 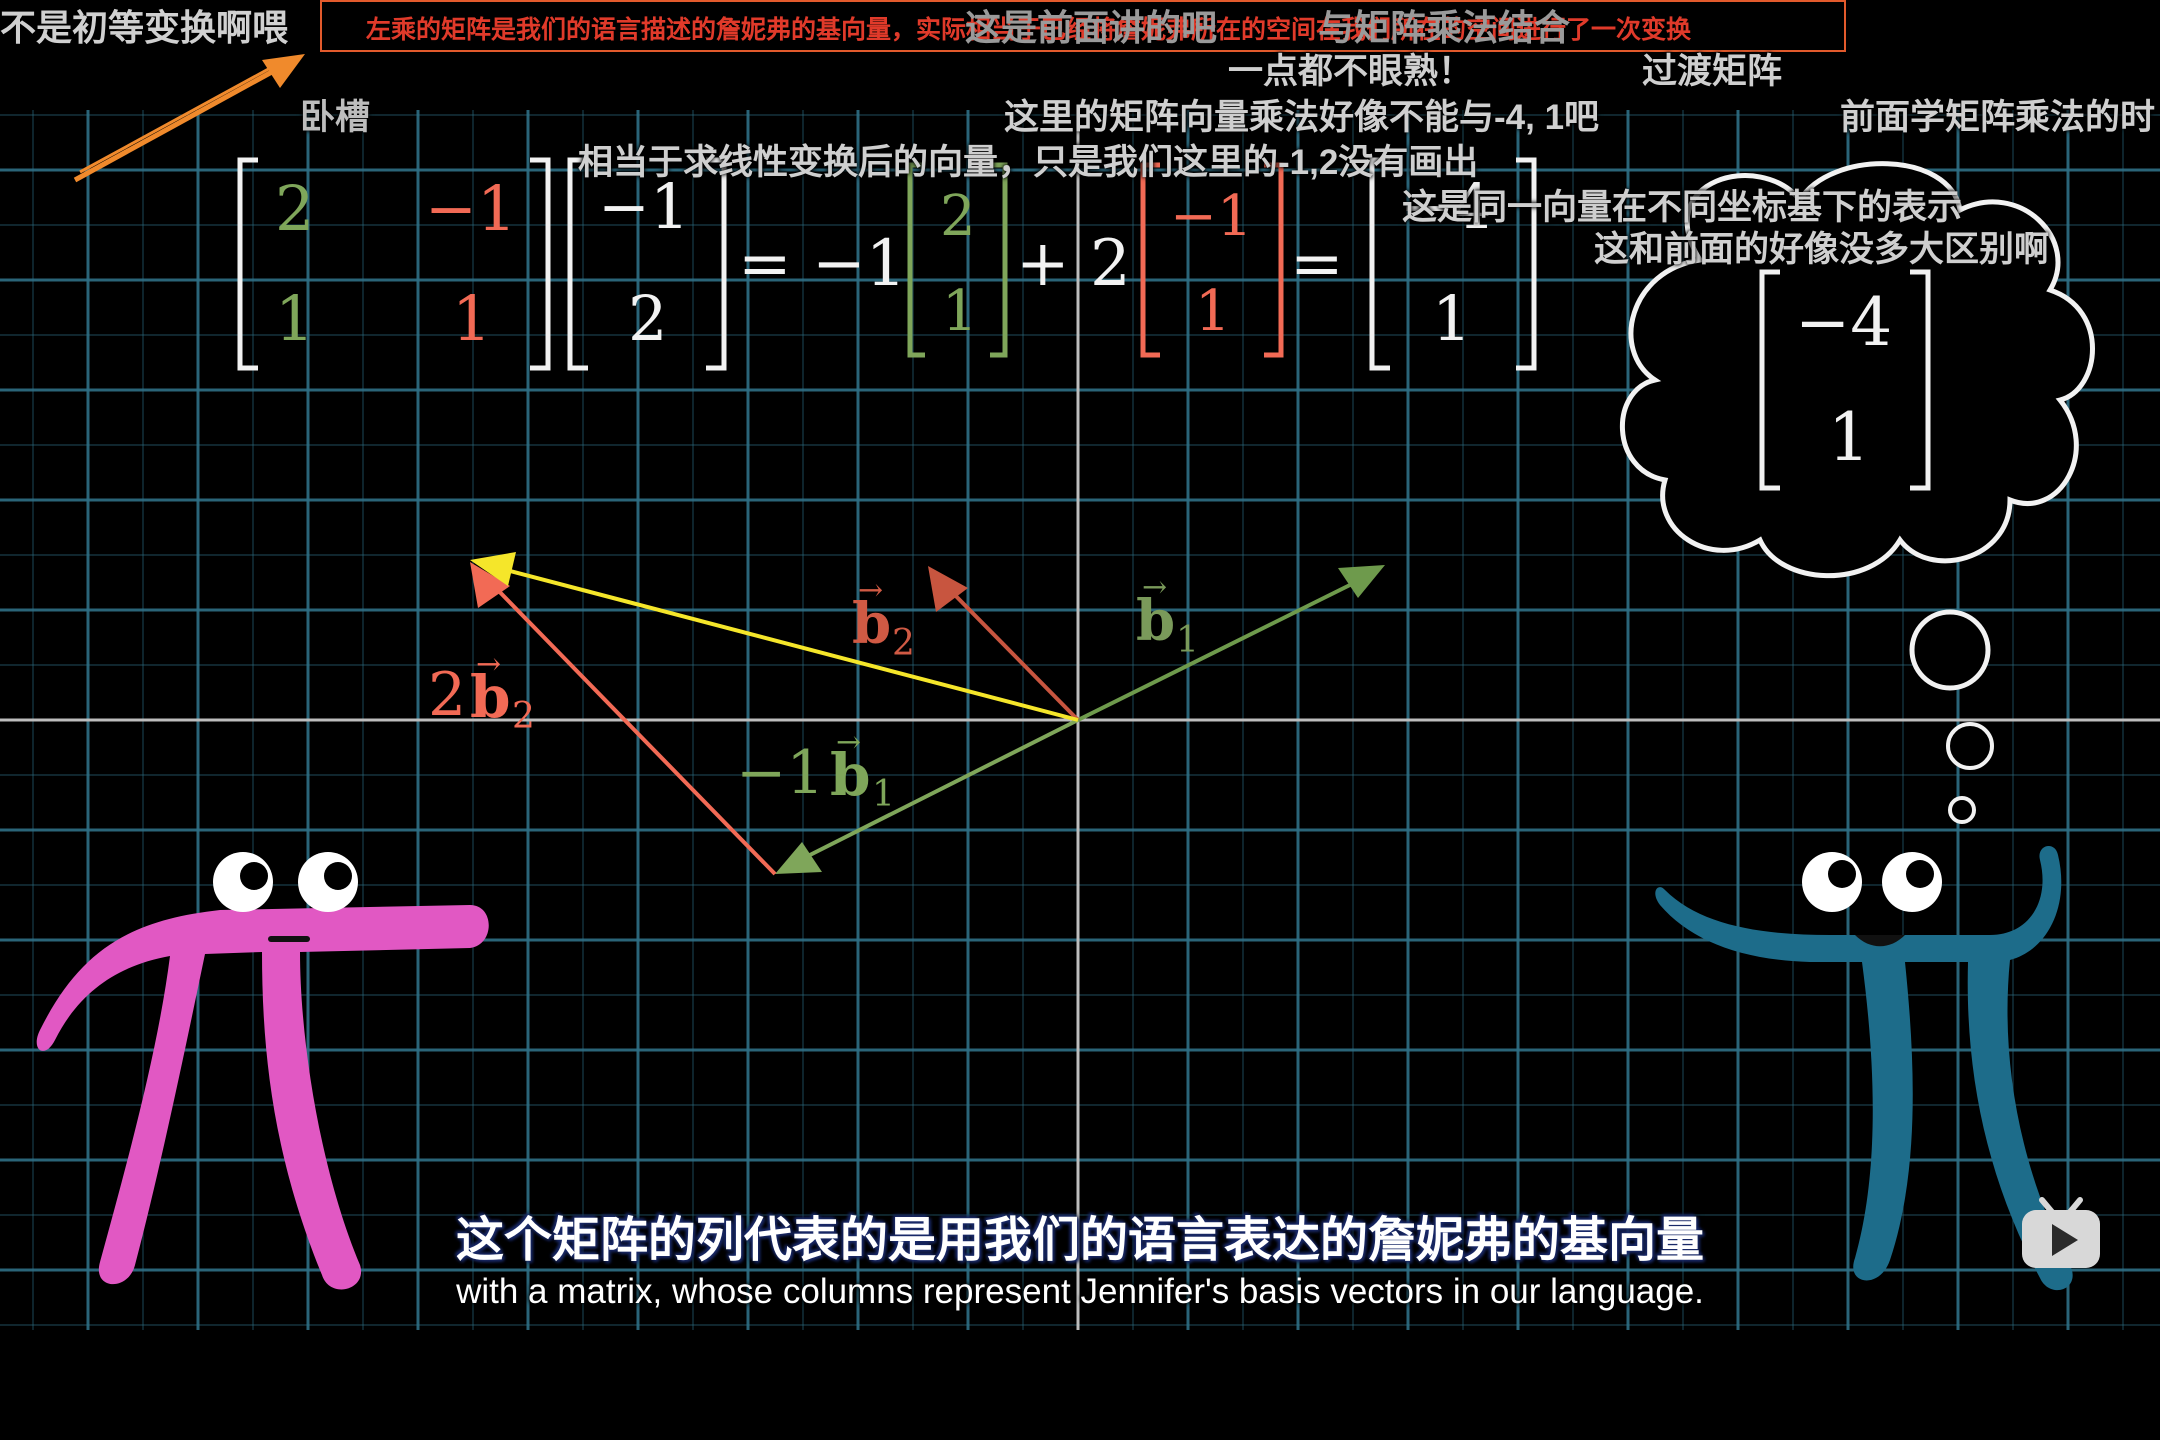 I want to click on play-icon, so click(x=2061, y=1232).